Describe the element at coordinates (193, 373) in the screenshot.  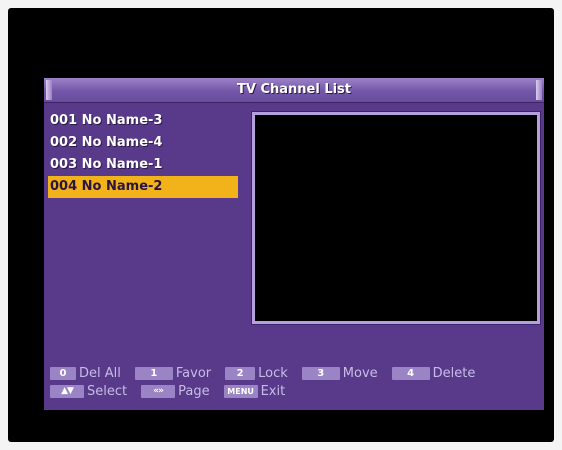
I see `favor-label: Favor` at that location.